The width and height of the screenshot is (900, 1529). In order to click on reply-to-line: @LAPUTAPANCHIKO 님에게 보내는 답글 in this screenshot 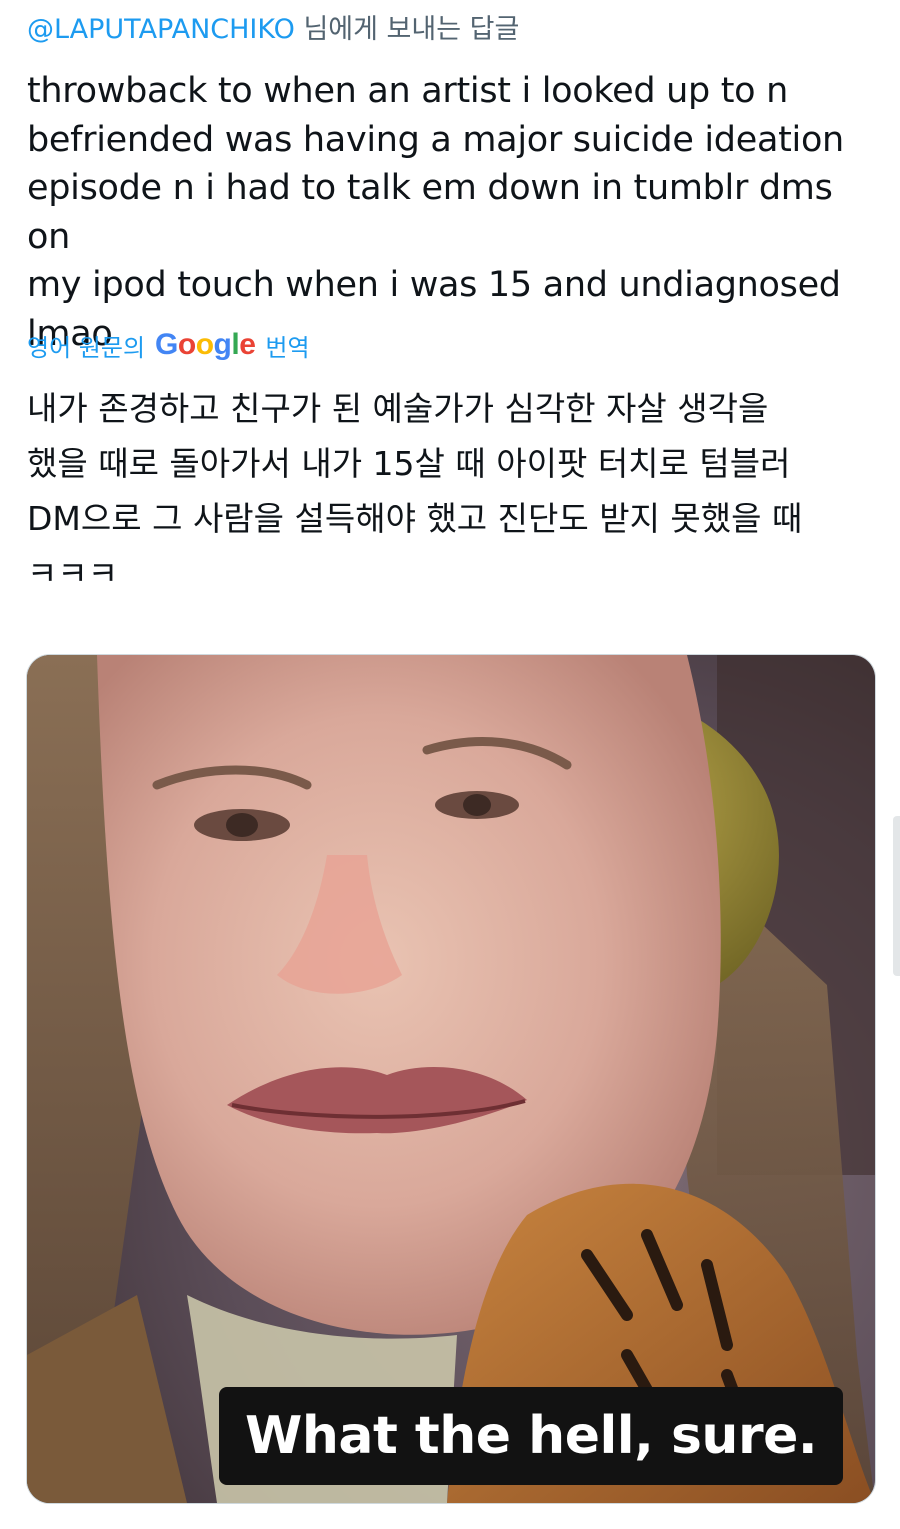, I will do `click(273, 30)`.